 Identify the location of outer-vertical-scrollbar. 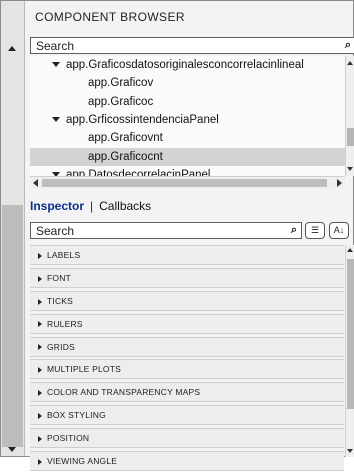
(13, 228).